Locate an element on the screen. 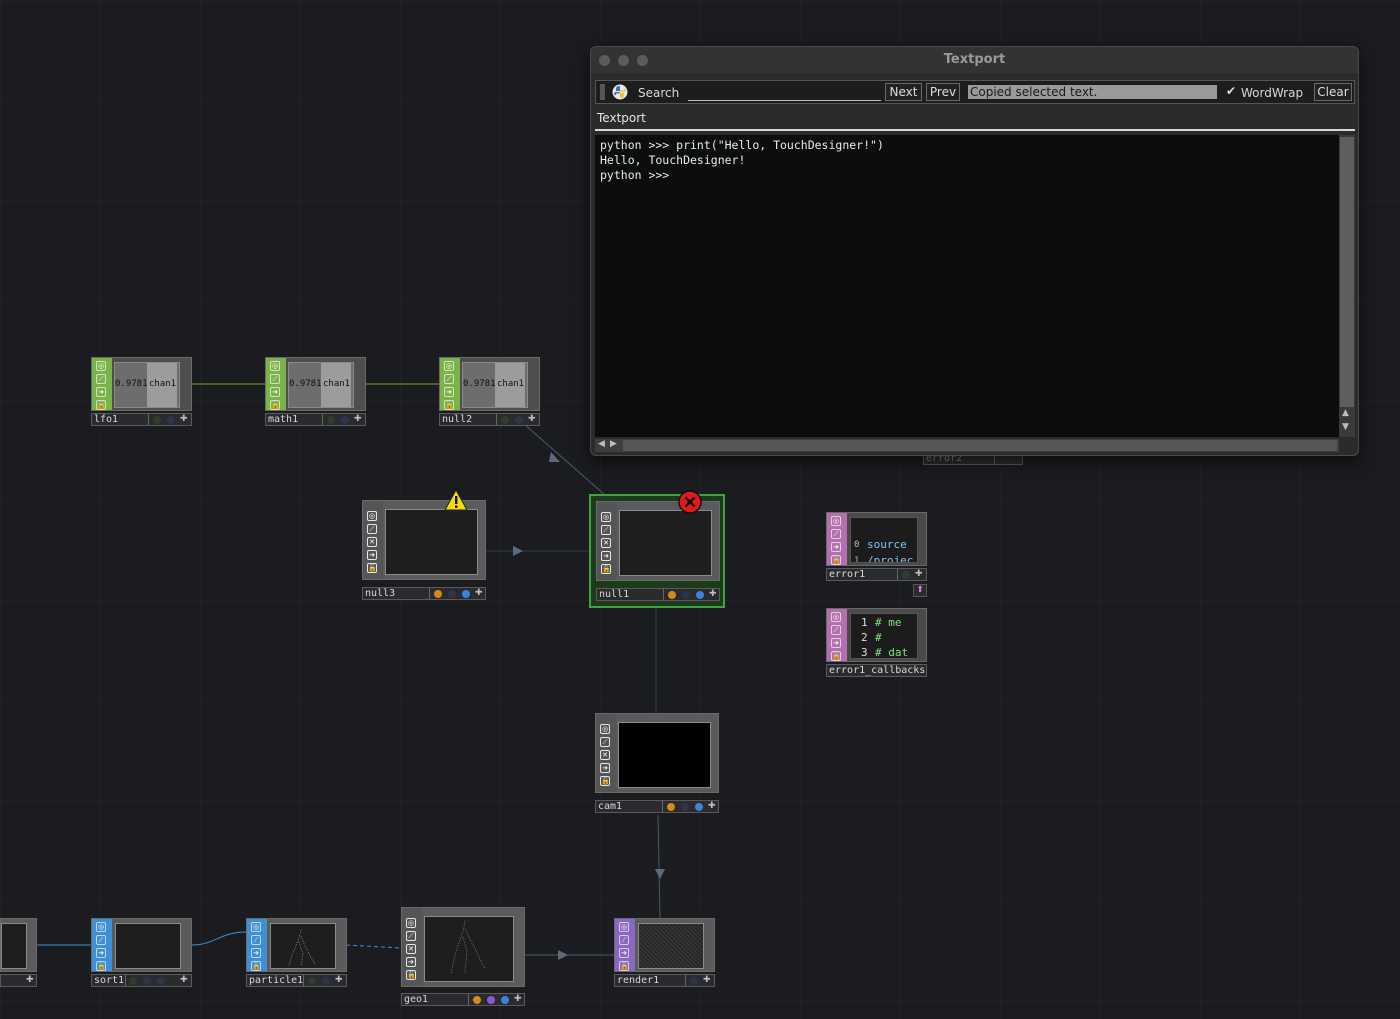 The width and height of the screenshot is (1400, 1019). scroll-right-icon: ▶ is located at coordinates (613, 444).